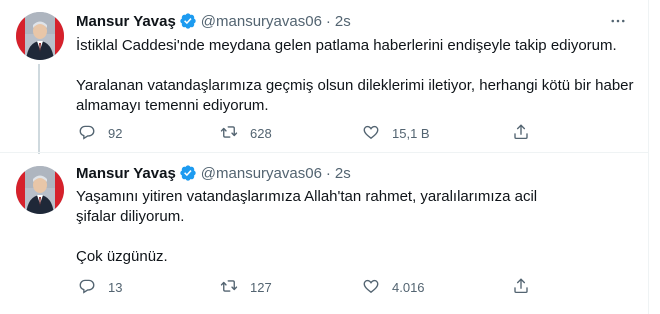  What do you see at coordinates (261, 133) in the screenshot?
I see `retweet-count: 628` at bounding box center [261, 133].